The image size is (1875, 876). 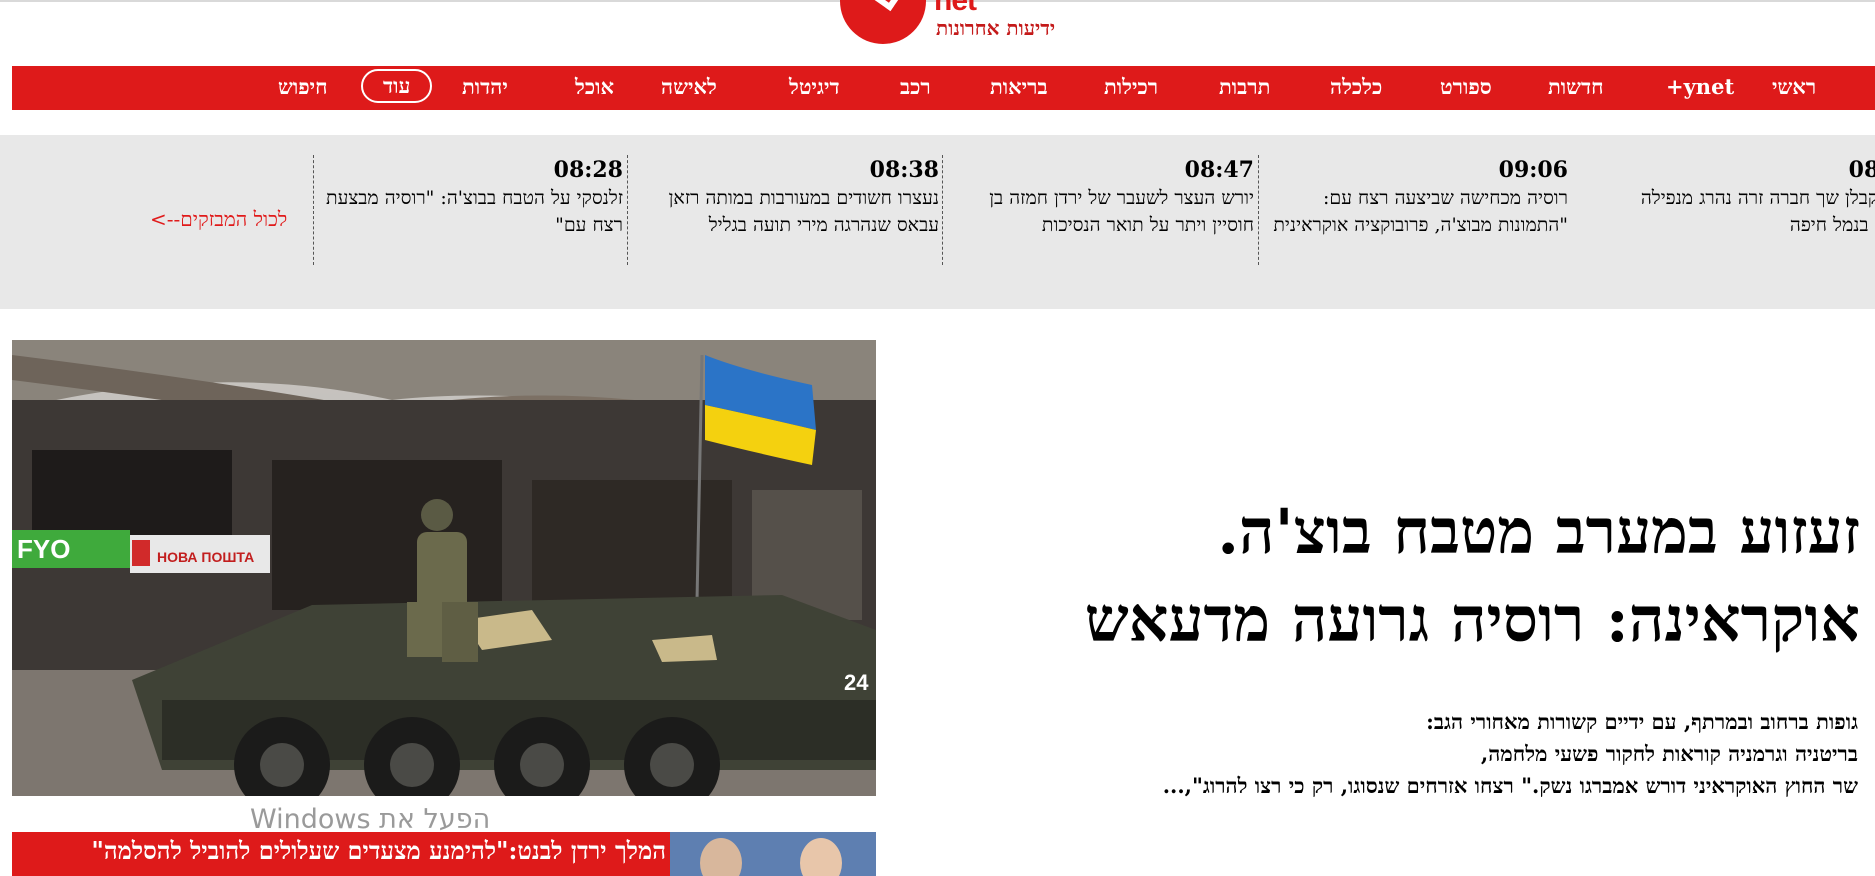 What do you see at coordinates (588, 170) in the screenshot?
I see `breaking-time: 08:28` at bounding box center [588, 170].